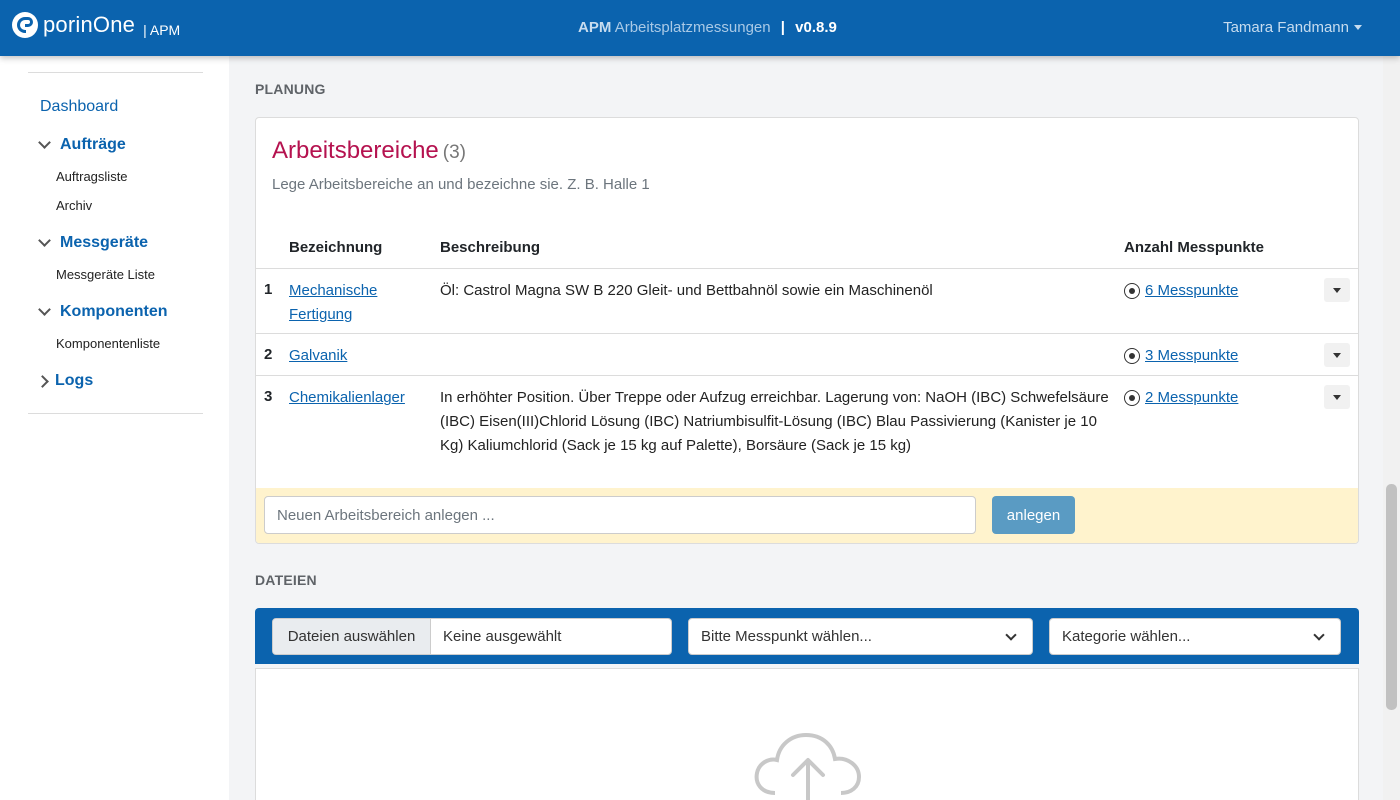 This screenshot has height=800, width=1400. I want to click on messpunkte-link: 6 Messpunkte, so click(1181, 291).